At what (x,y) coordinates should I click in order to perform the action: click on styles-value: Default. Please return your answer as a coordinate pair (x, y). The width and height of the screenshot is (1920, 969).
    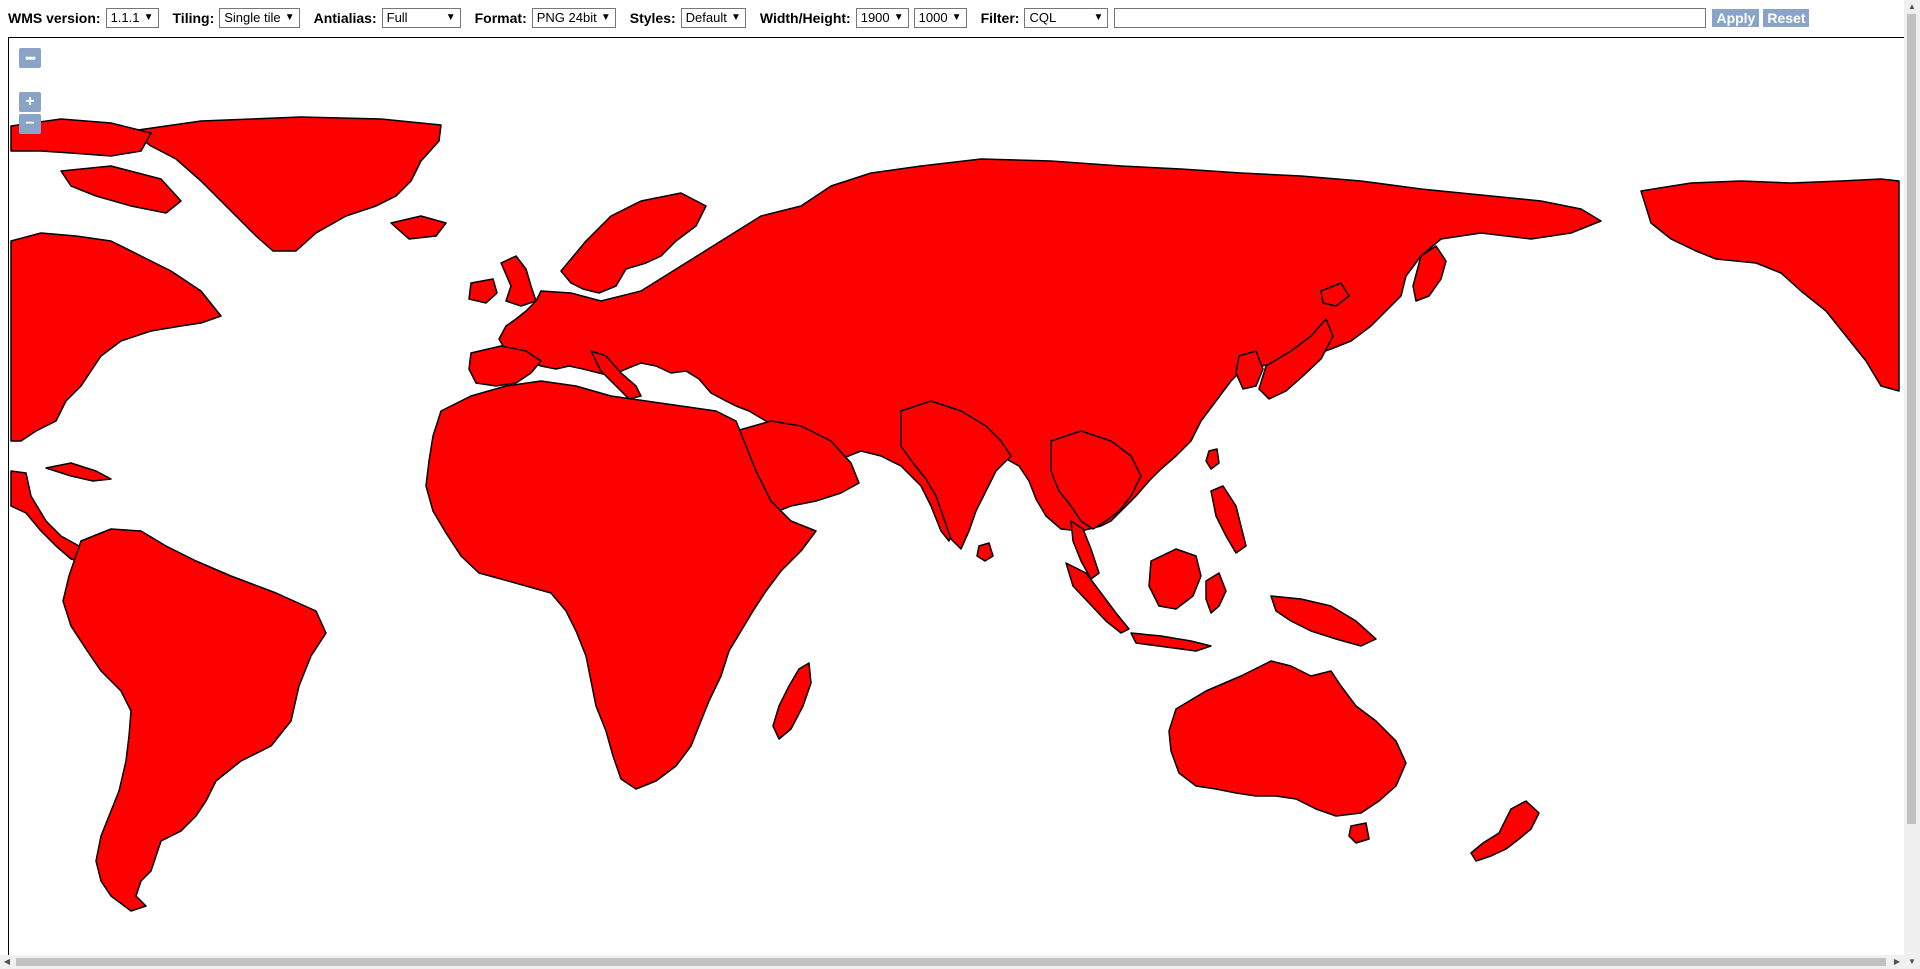
    Looking at the image, I should click on (706, 17).